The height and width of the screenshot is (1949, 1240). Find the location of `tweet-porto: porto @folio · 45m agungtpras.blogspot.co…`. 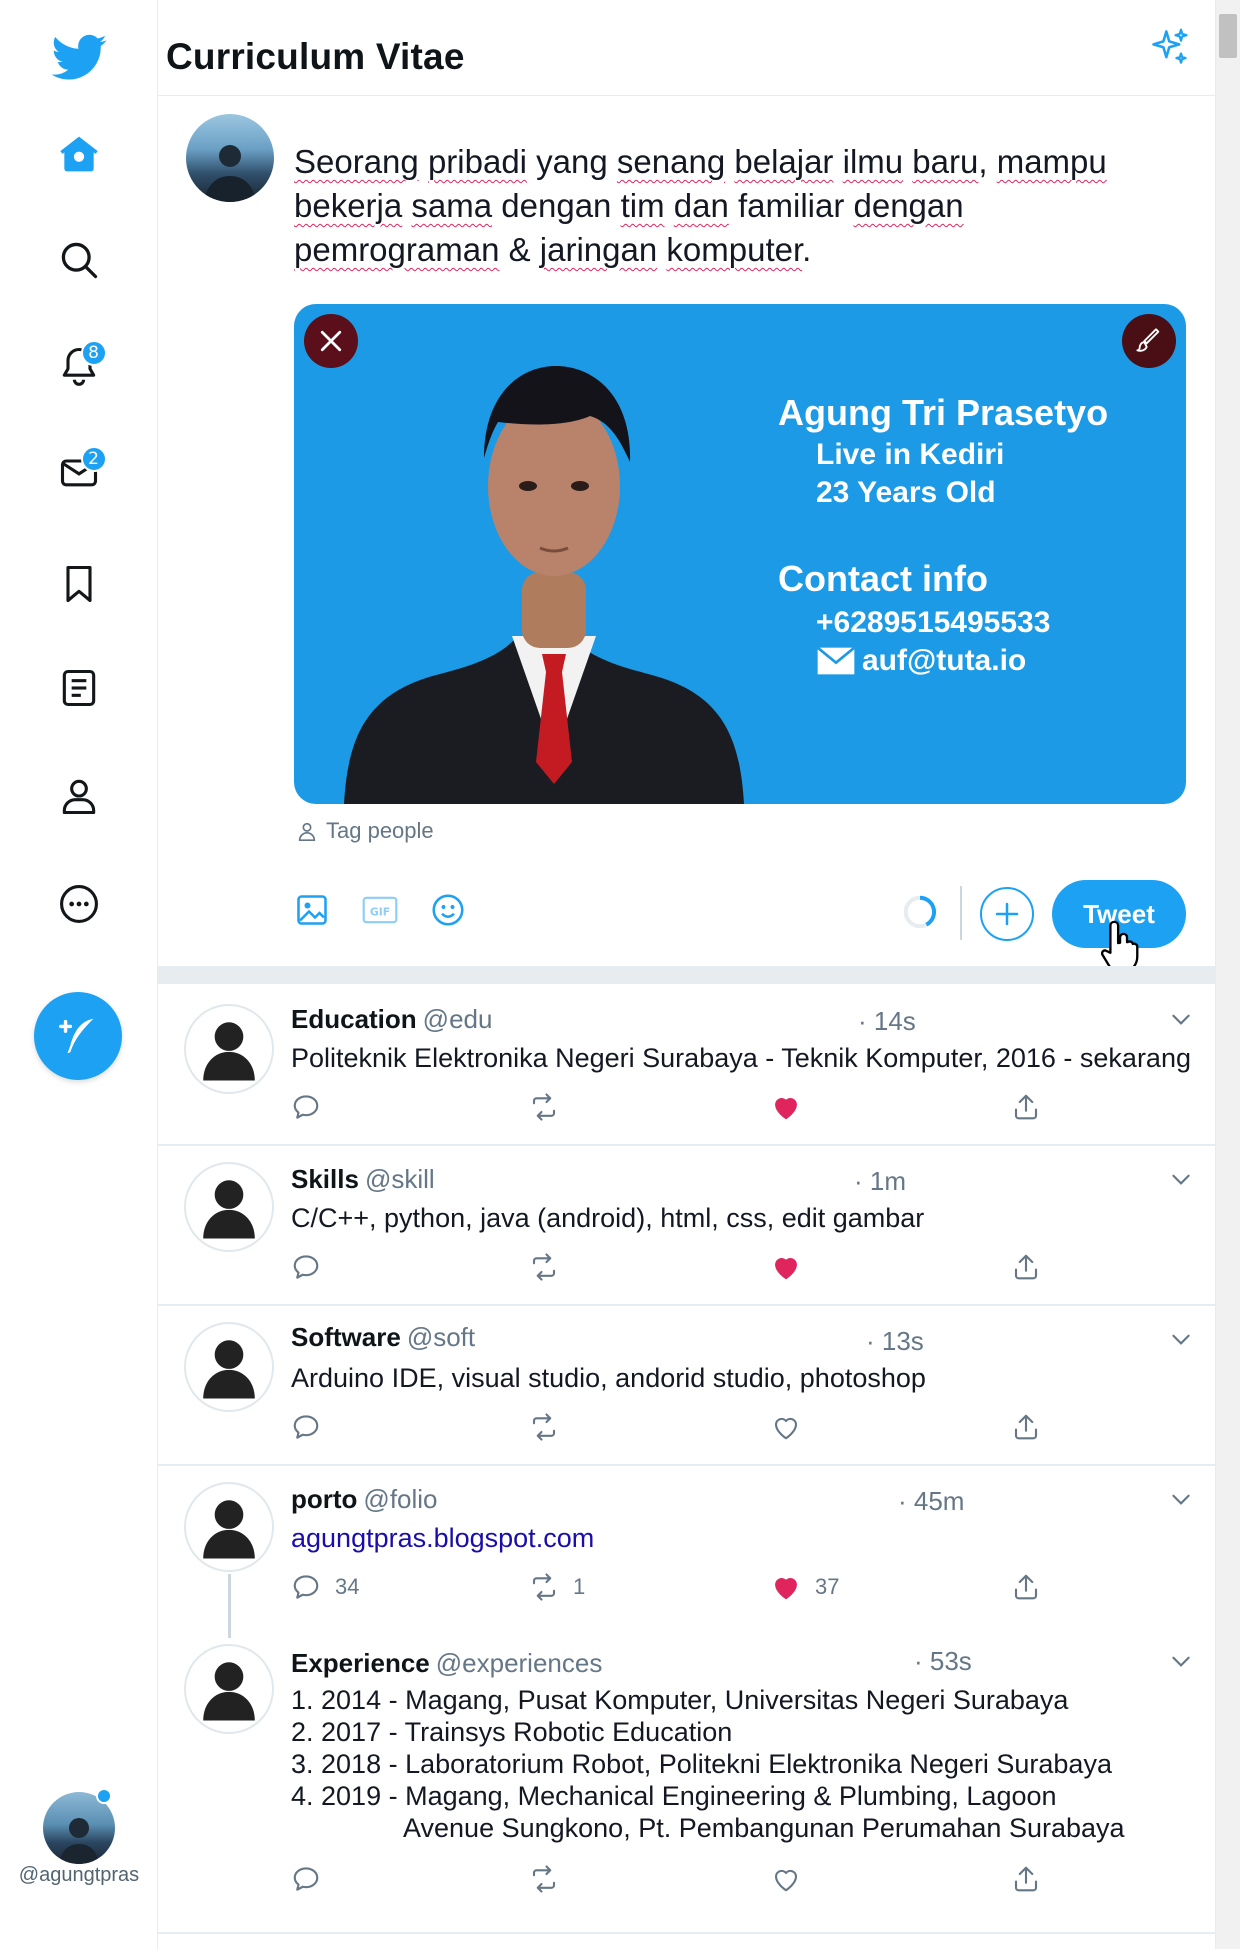

tweet-porto: porto @folio · 45m agungtpras.blogspot.co… is located at coordinates (687, 1552).